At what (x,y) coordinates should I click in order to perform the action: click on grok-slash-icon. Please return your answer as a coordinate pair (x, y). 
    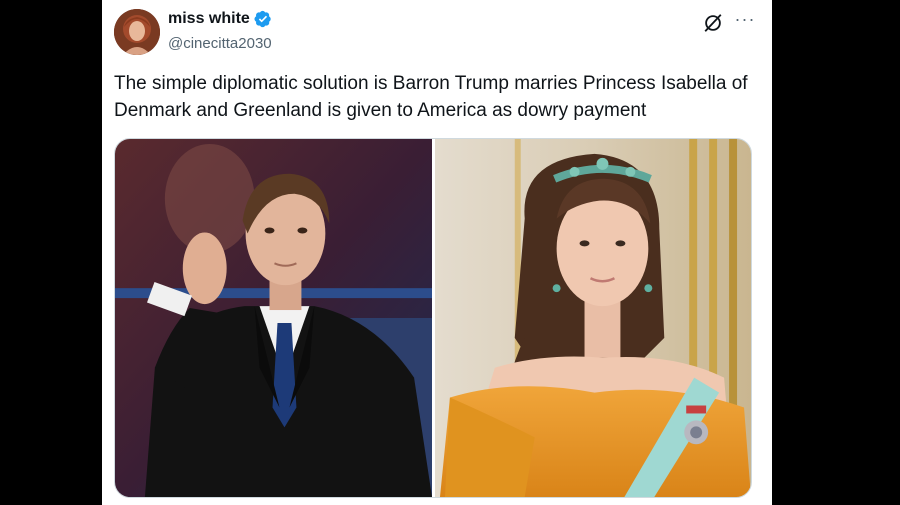
    Looking at the image, I should click on (713, 23).